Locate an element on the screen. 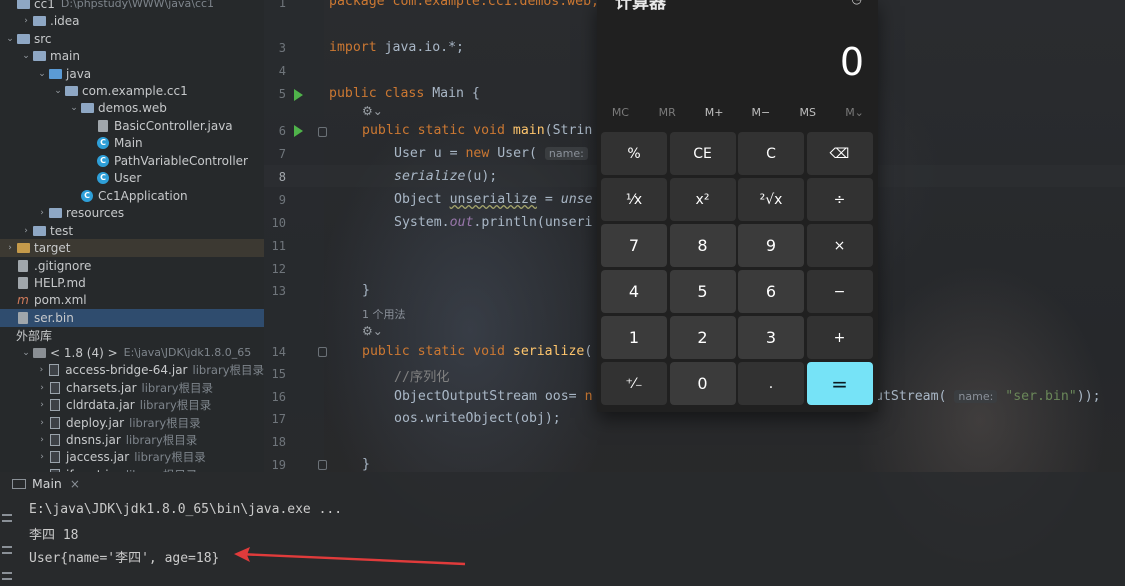  subtract-button: − is located at coordinates (839, 291).